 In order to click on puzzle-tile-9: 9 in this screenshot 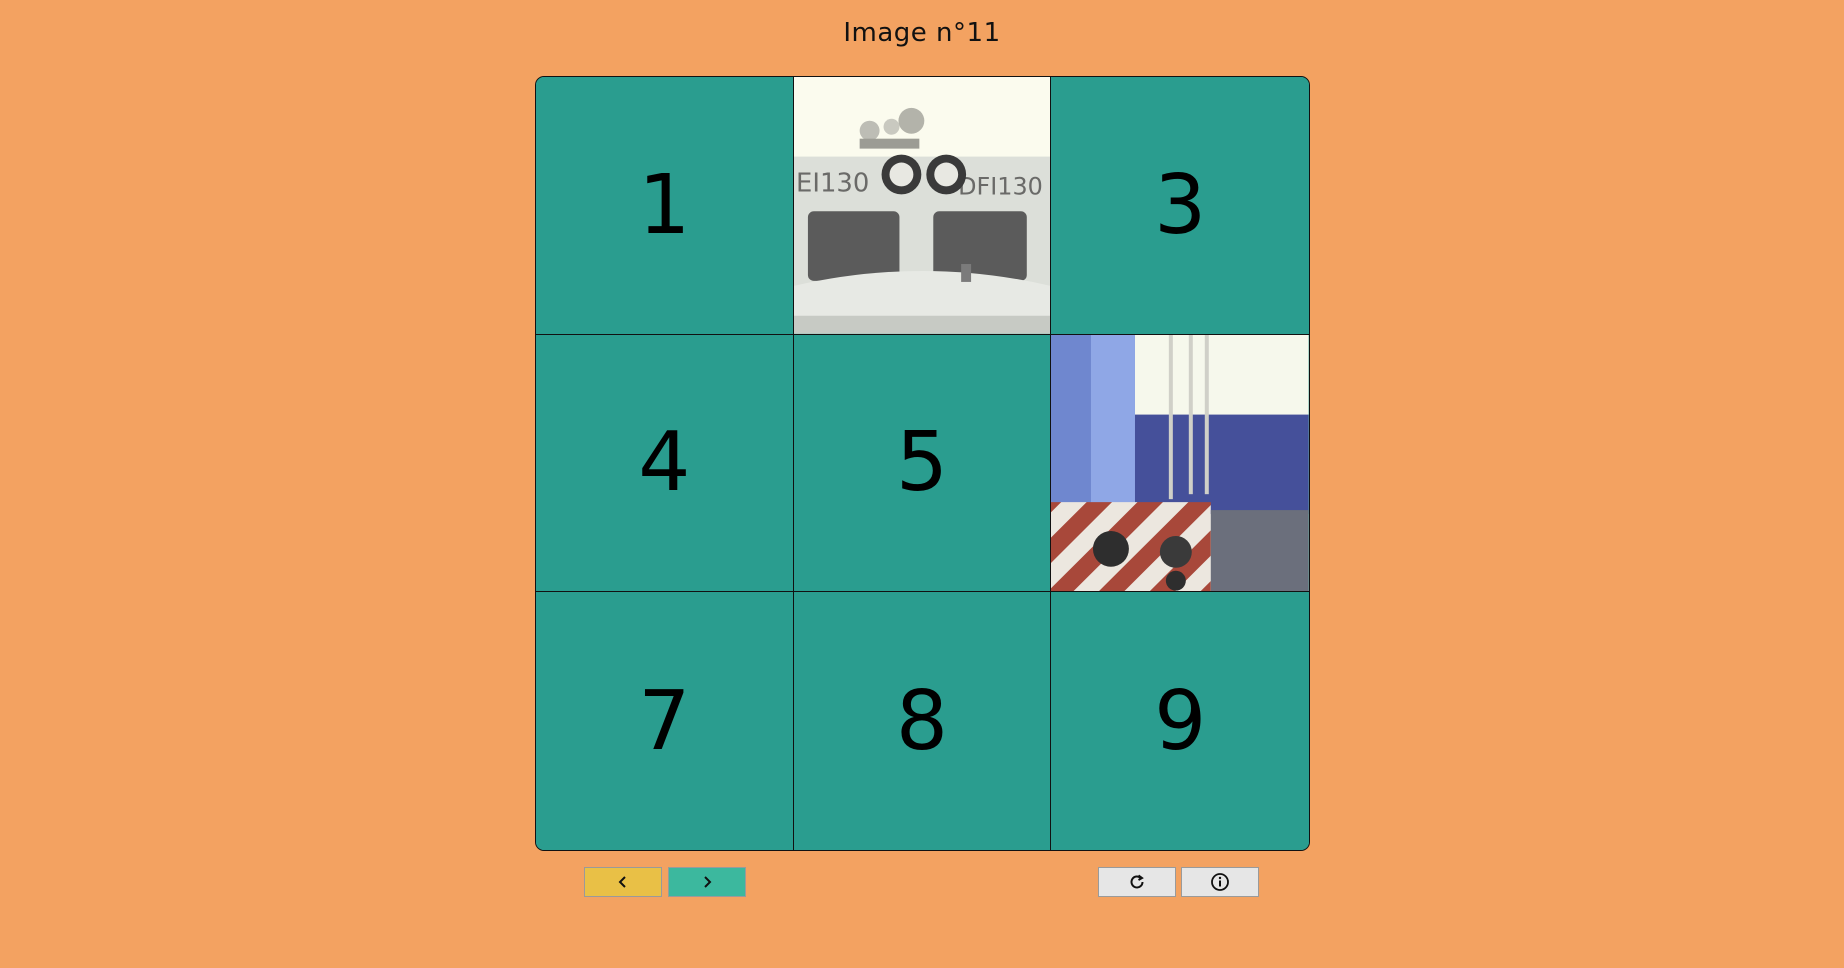, I will do `click(1180, 721)`.